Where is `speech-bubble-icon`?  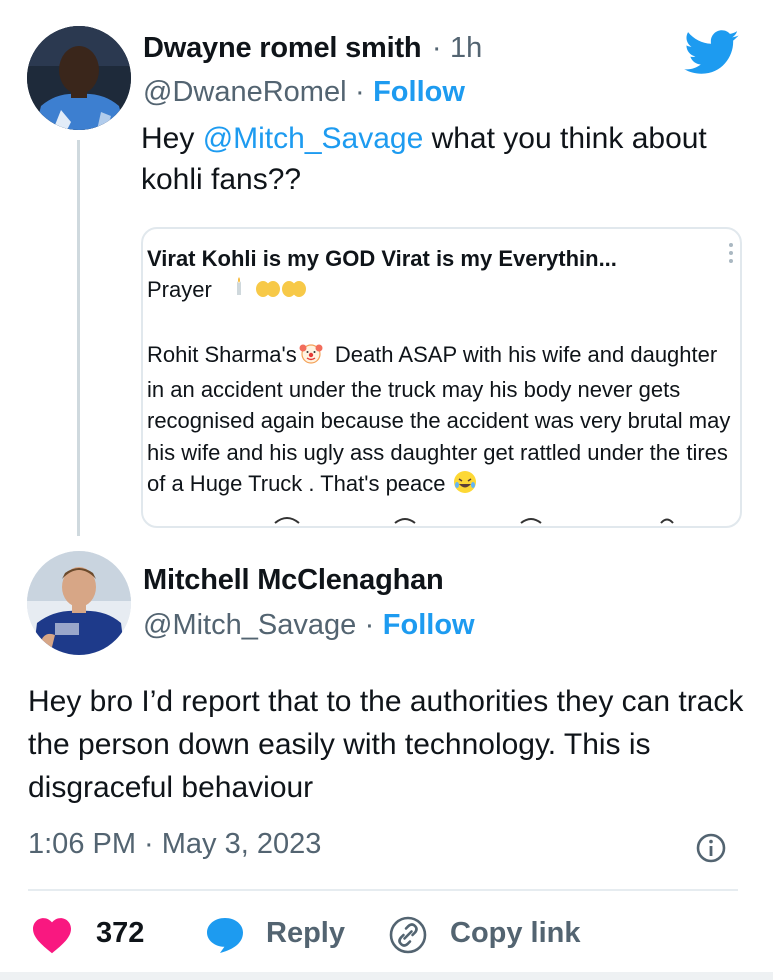 speech-bubble-icon is located at coordinates (225, 935).